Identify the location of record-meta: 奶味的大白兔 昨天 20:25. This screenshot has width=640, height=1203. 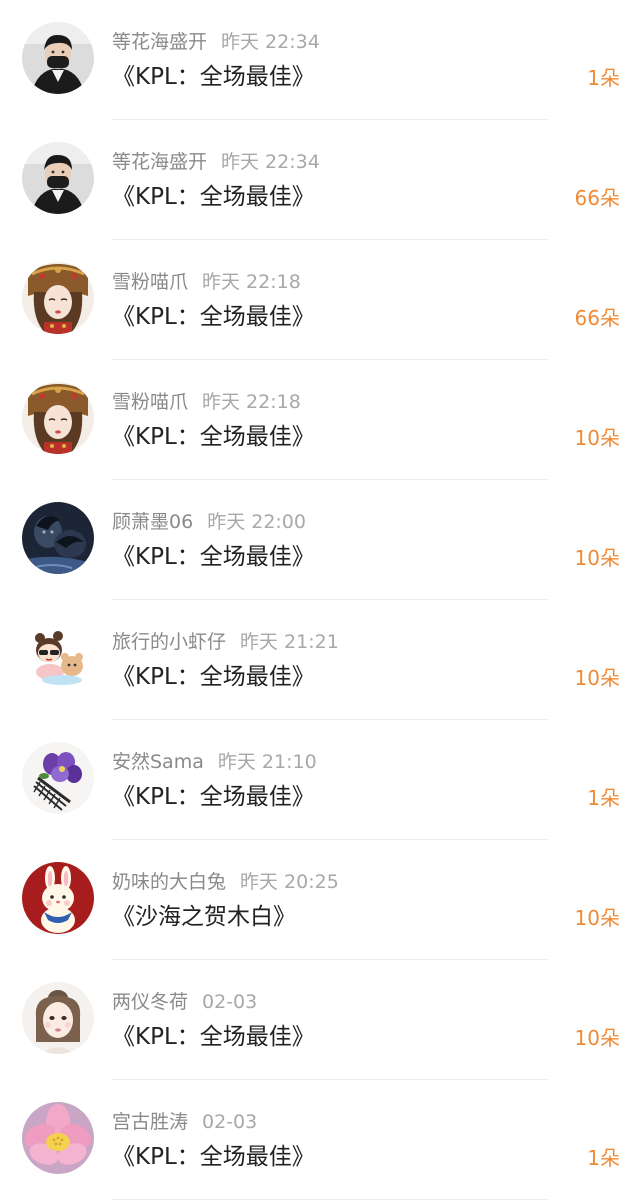
(225, 882).